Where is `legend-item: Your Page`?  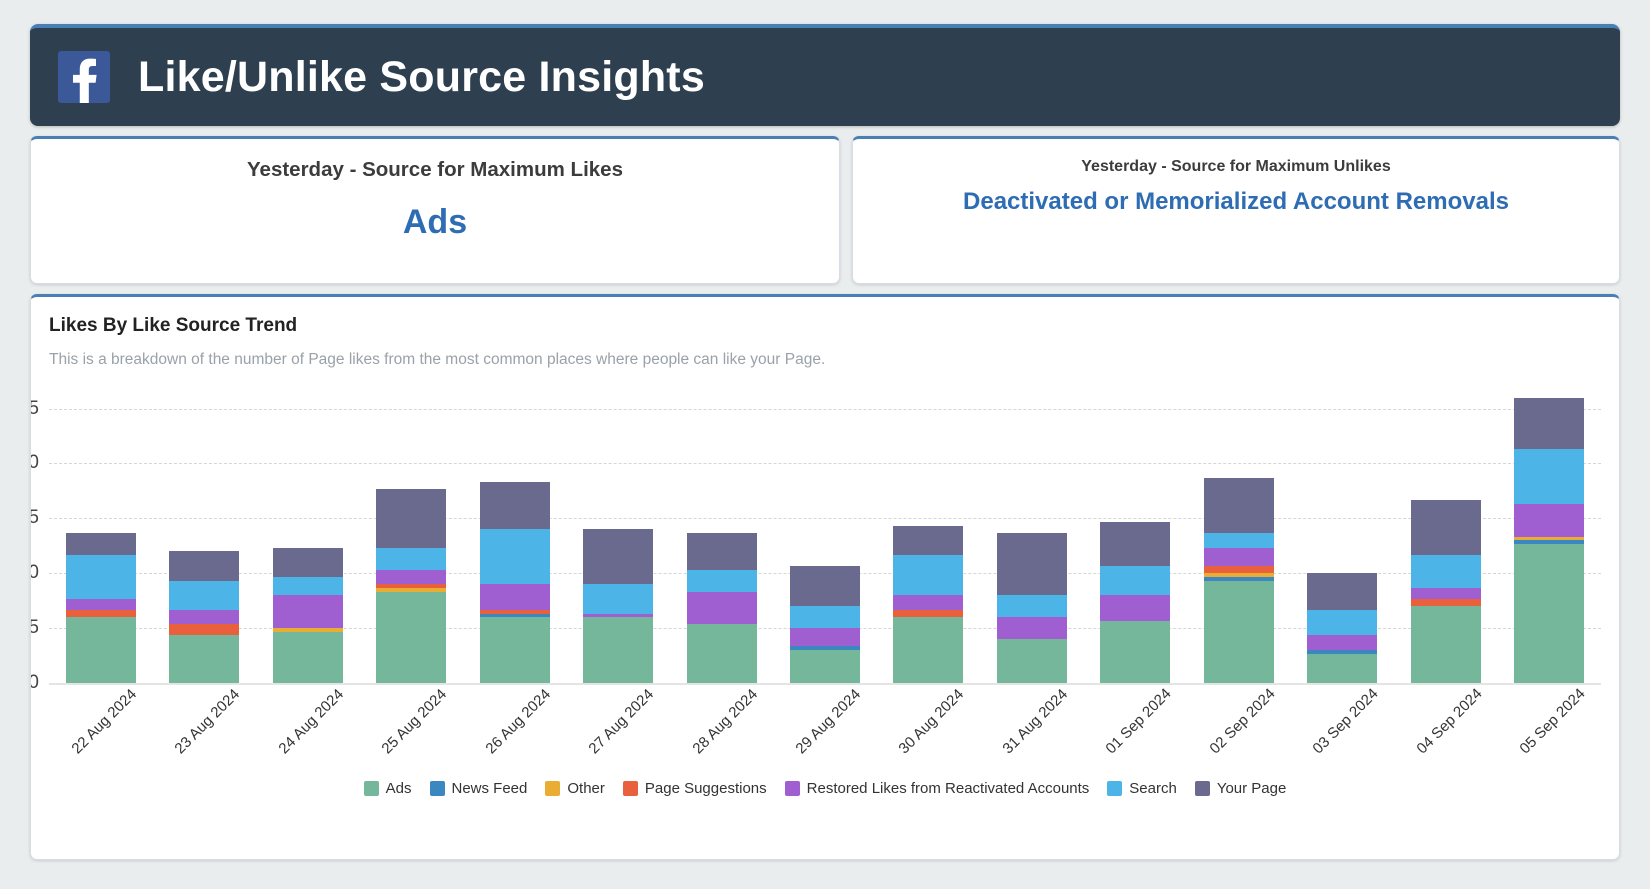 legend-item: Your Page is located at coordinates (1240, 788).